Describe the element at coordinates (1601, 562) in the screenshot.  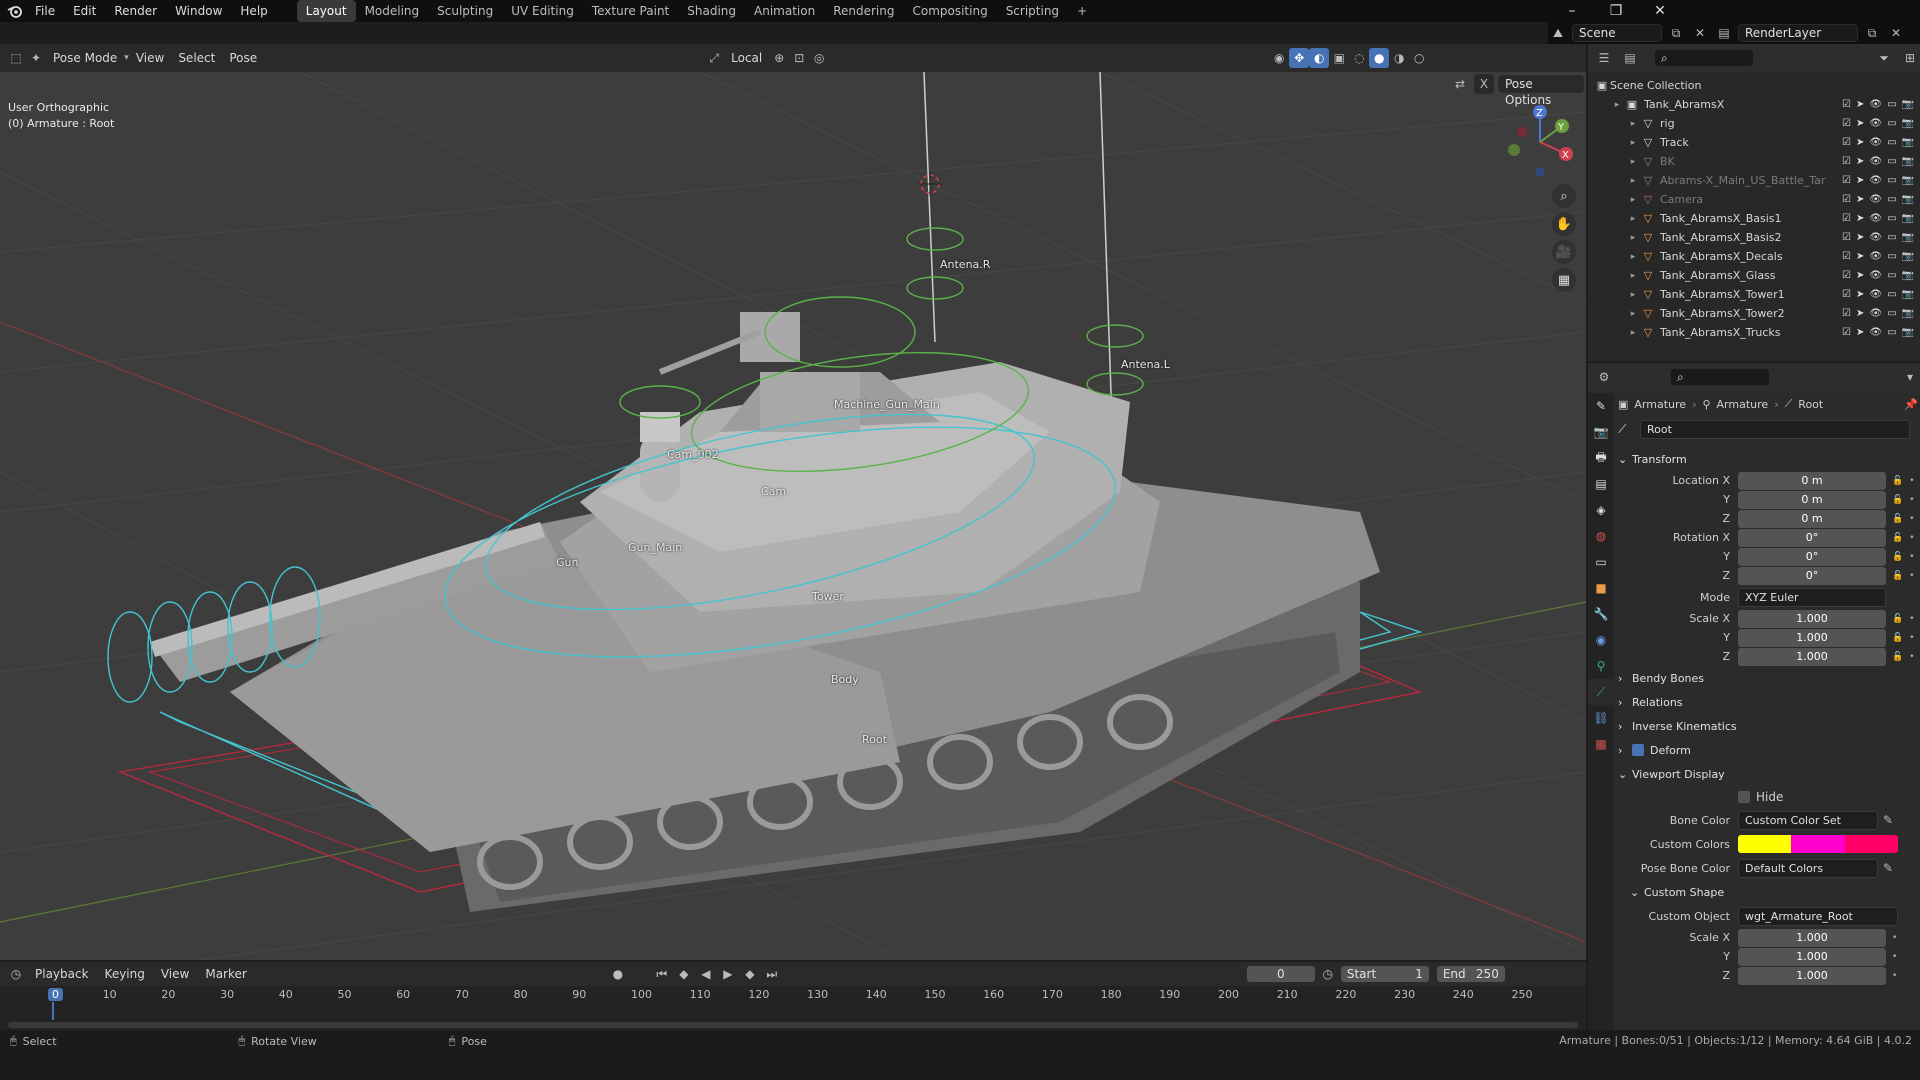
I see `collection-tab-icon: ▭` at that location.